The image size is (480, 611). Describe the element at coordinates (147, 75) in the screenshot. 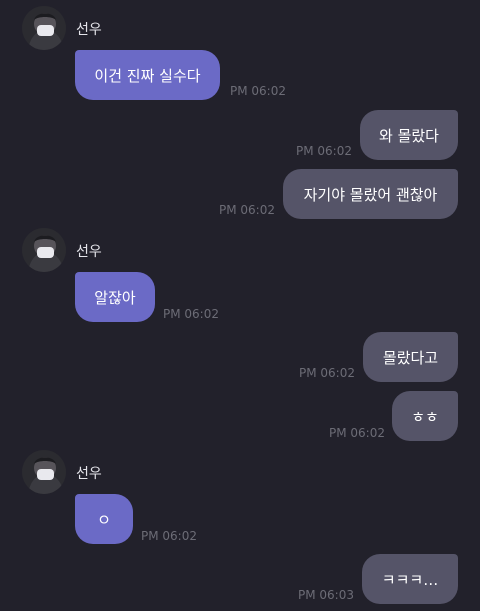

I see `incoming-message-bubble: 이건 진짜 실수다` at that location.